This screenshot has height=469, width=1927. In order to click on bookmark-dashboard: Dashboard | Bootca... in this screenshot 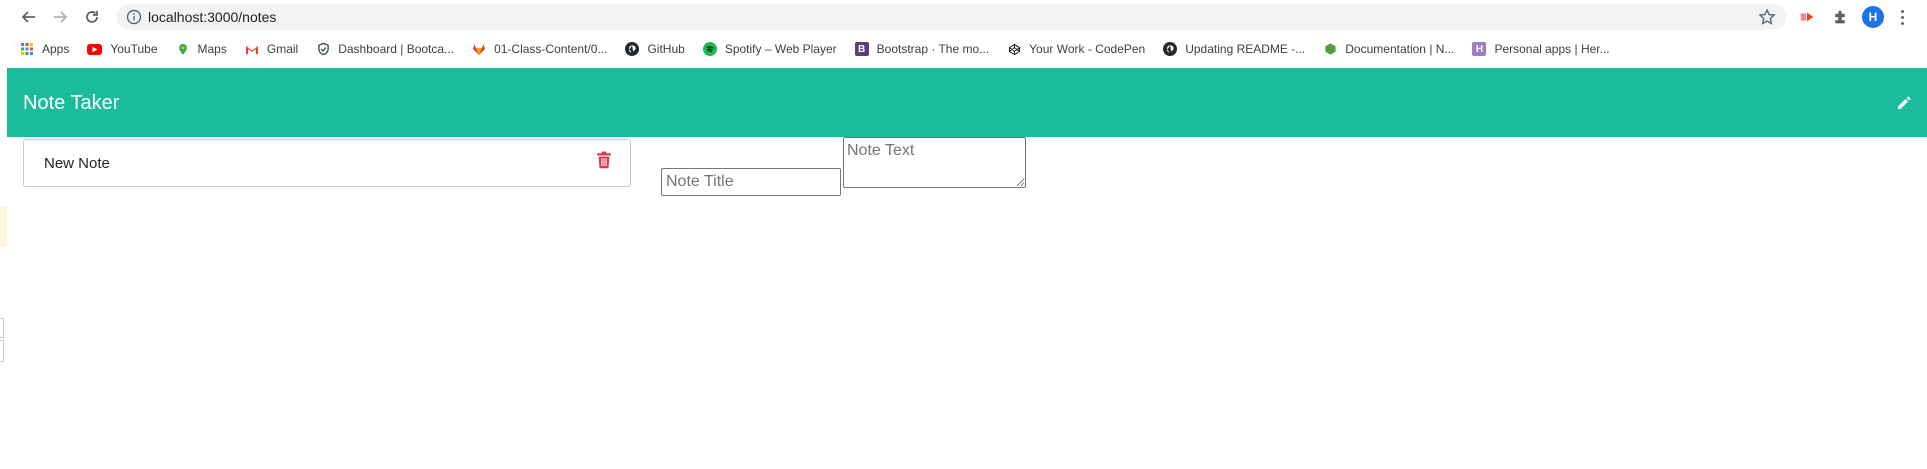, I will do `click(385, 49)`.